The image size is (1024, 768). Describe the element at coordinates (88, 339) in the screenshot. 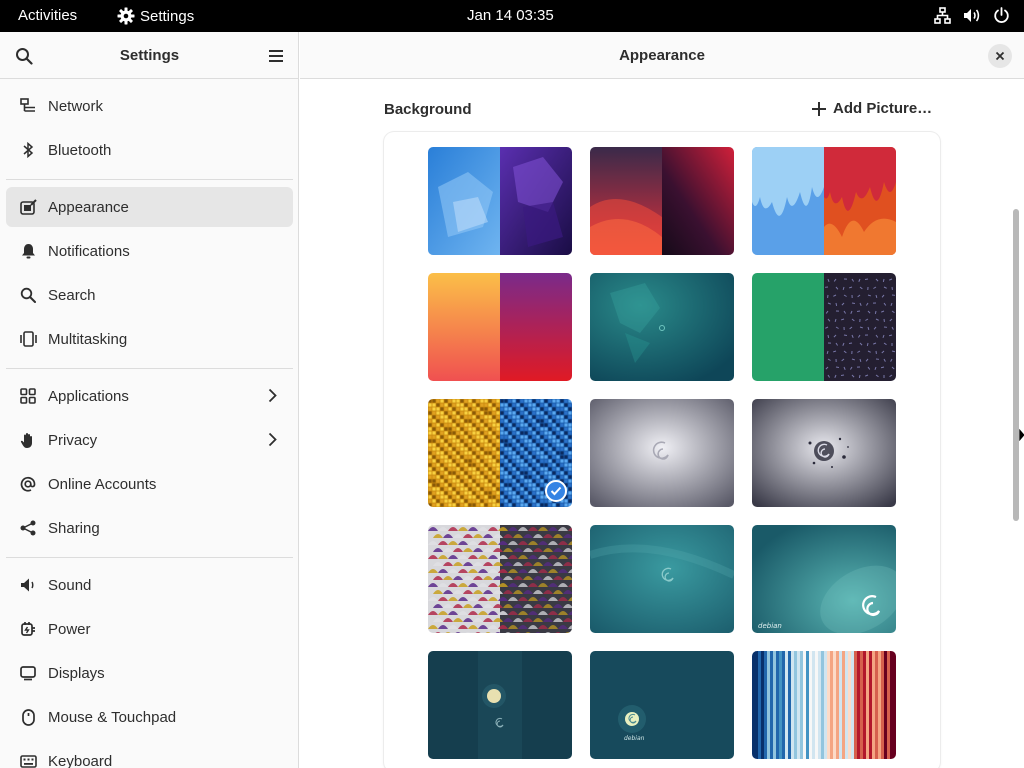

I see `sidebar-item-label: Multitasking` at that location.